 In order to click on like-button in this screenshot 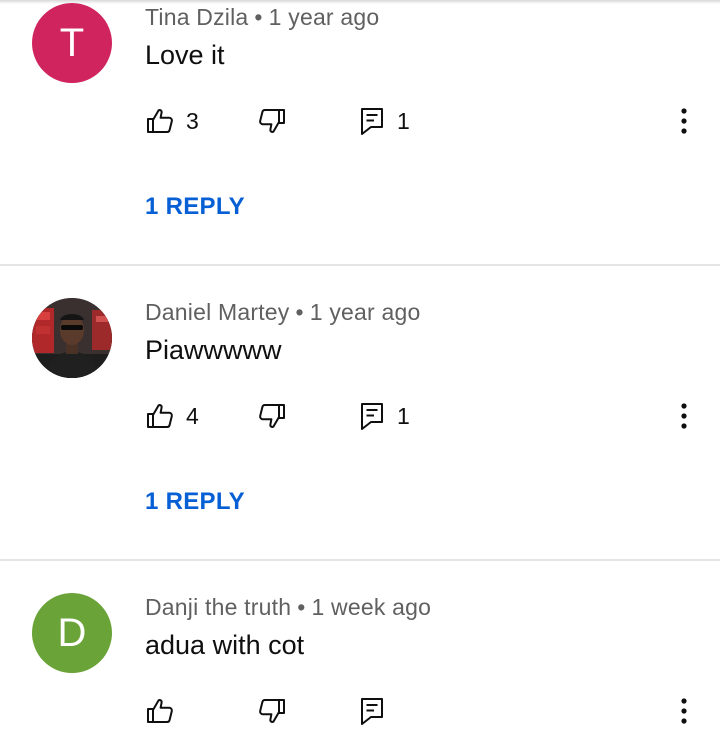, I will do `click(160, 711)`.